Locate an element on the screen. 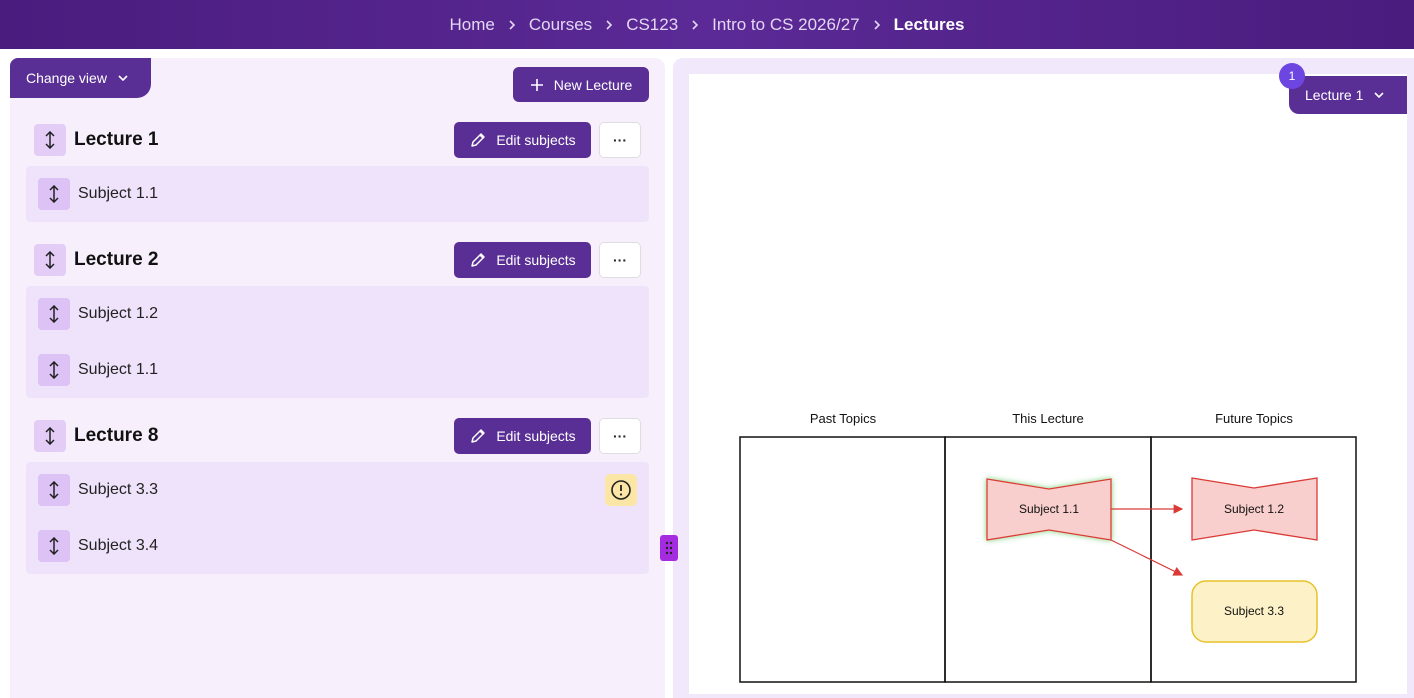 The image size is (1414, 698). subject-label: Subject 3.3 is located at coordinates (118, 489).